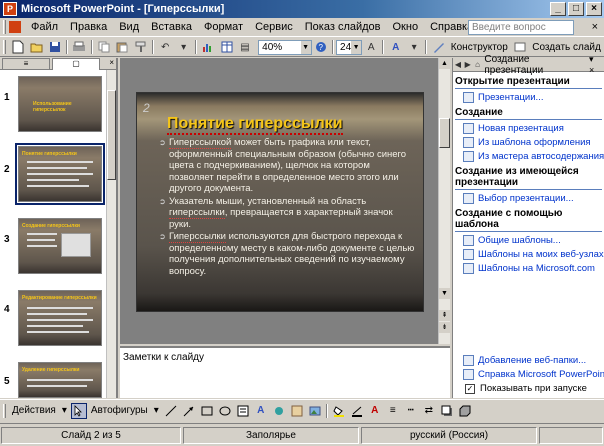 The width and height of the screenshot is (604, 446). What do you see at coordinates (112, 63) in the screenshot?
I see `close-icon: ×` at bounding box center [112, 63].